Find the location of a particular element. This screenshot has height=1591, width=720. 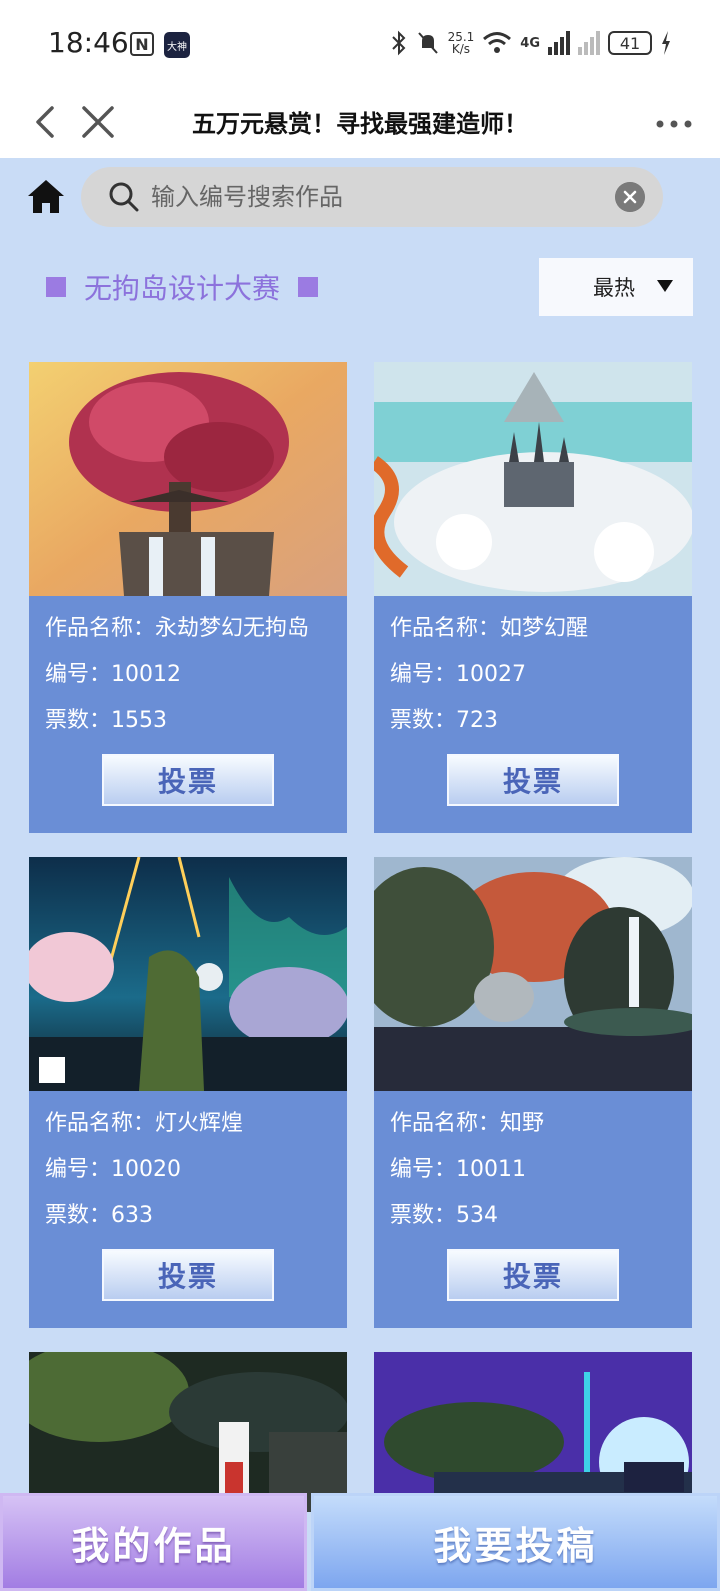

status-left-icons: N 大神 is located at coordinates (160, 45).